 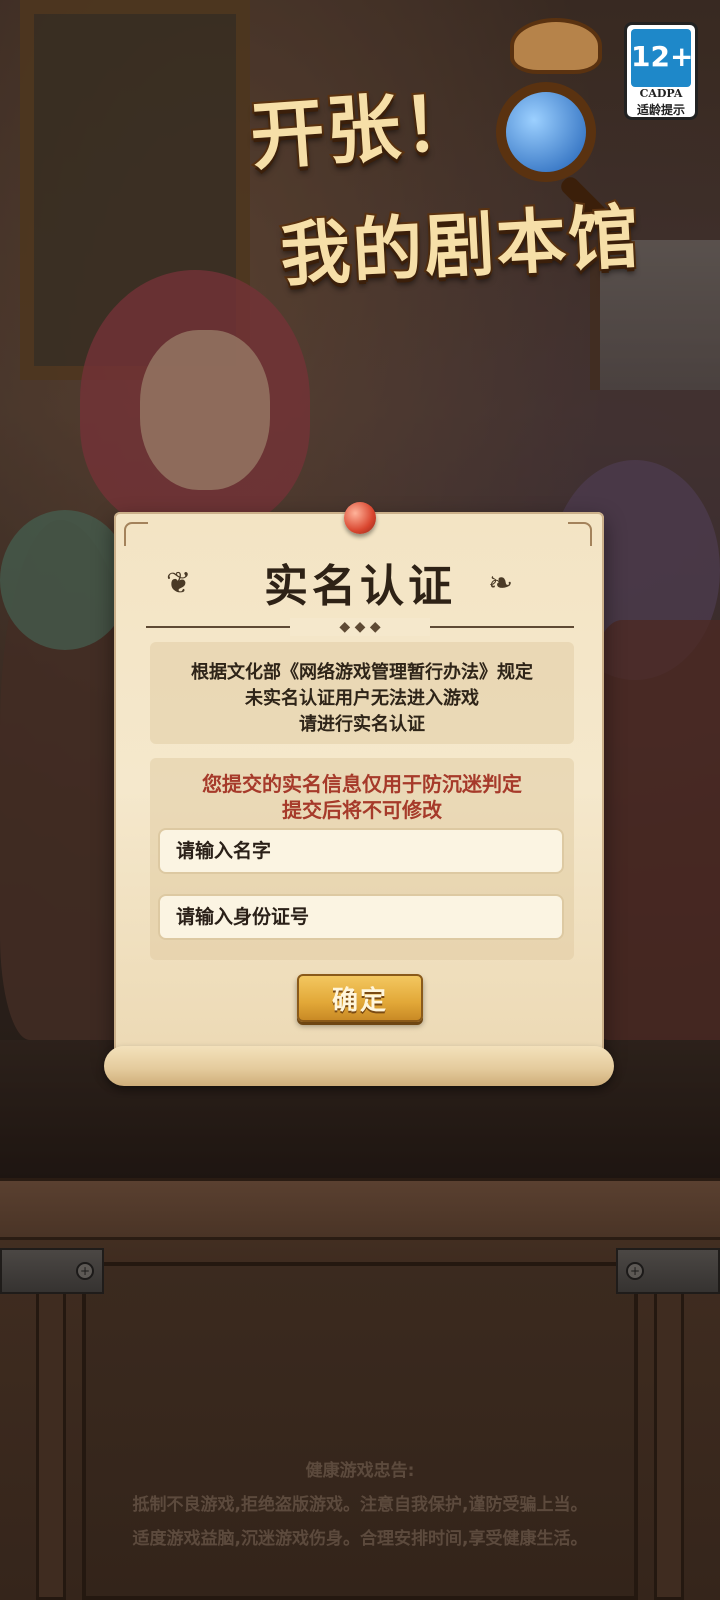 What do you see at coordinates (364, 130) in the screenshot?
I see `logo-title-line1: 开张！` at bounding box center [364, 130].